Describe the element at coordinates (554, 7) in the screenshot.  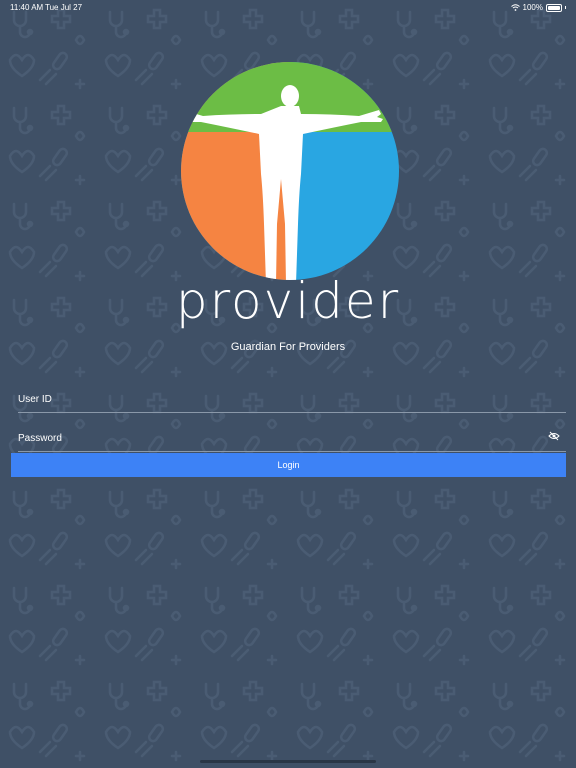
I see `battery-icon` at that location.